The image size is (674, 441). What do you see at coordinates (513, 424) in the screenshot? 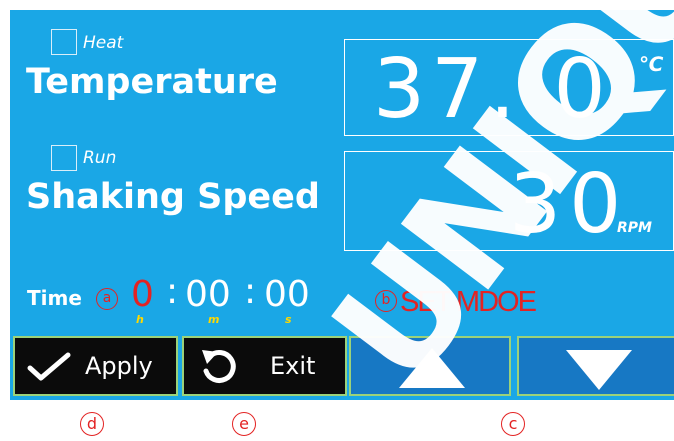
I see `annotation-c: c` at bounding box center [513, 424].